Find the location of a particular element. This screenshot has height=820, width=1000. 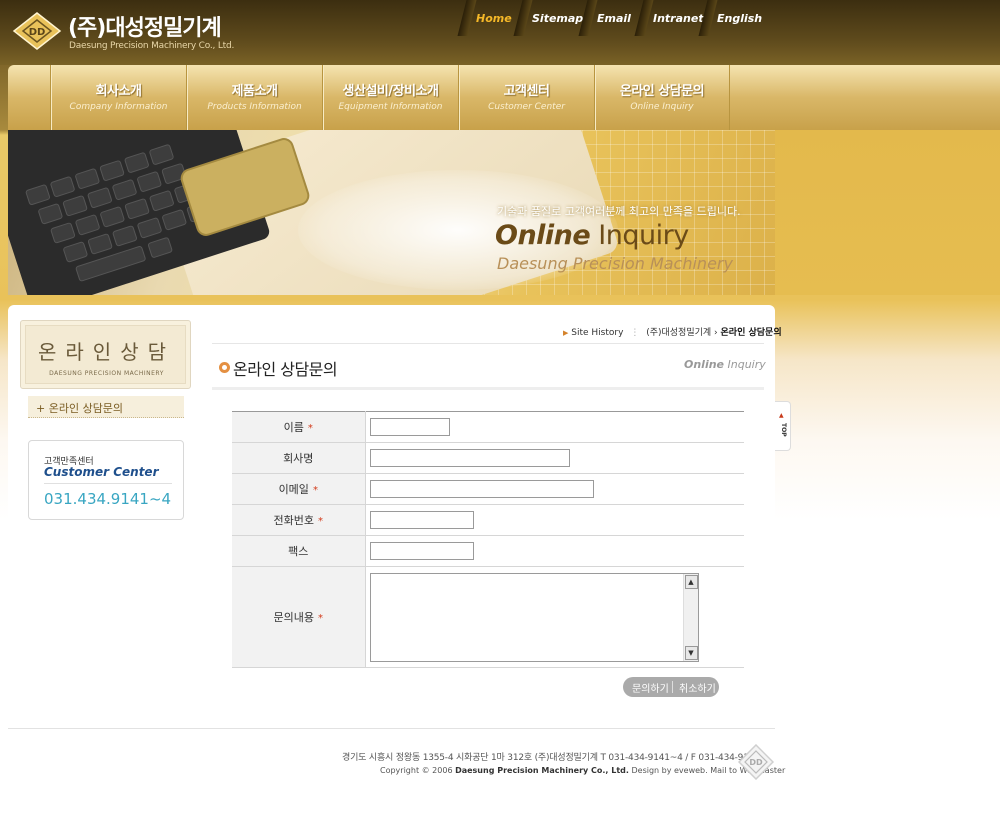

topnav-sitemap: Sitemap is located at coordinates (550, 18).